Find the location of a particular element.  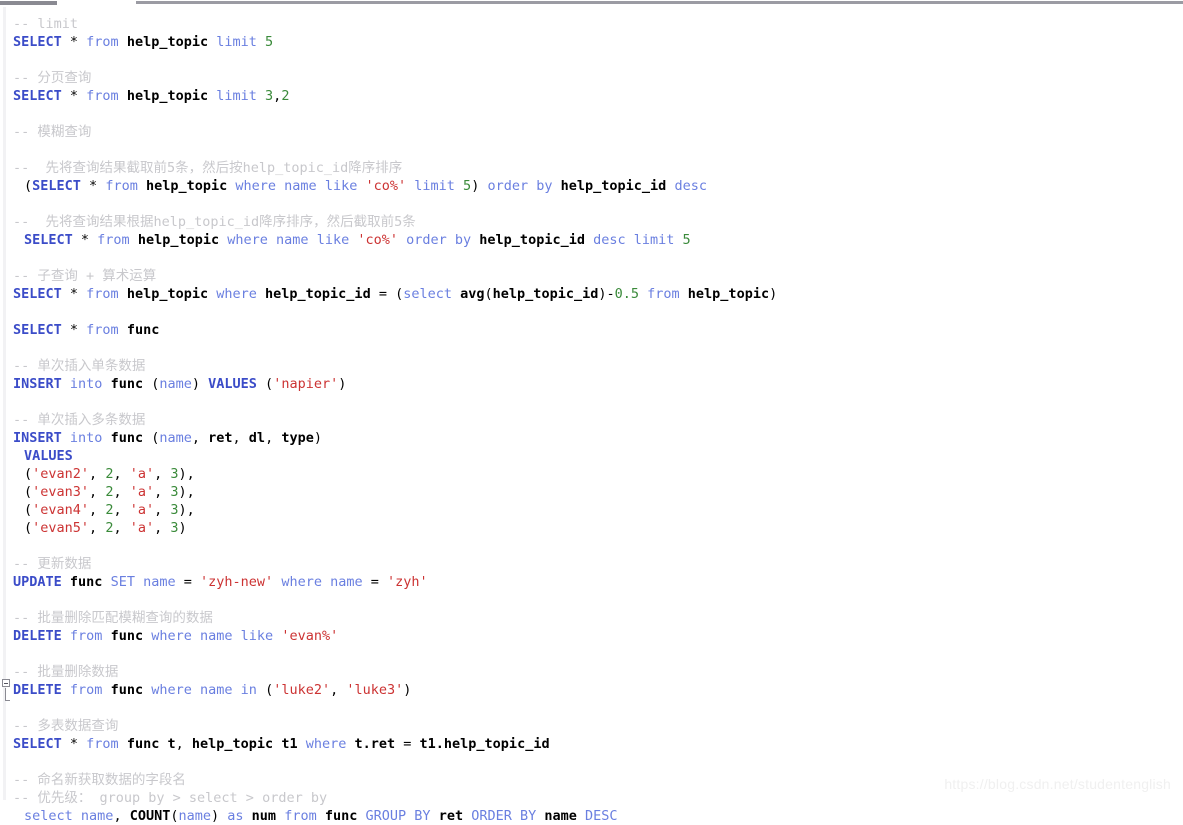

code-line: ('evan2', 2, 'a', 3), is located at coordinates (591, 474).